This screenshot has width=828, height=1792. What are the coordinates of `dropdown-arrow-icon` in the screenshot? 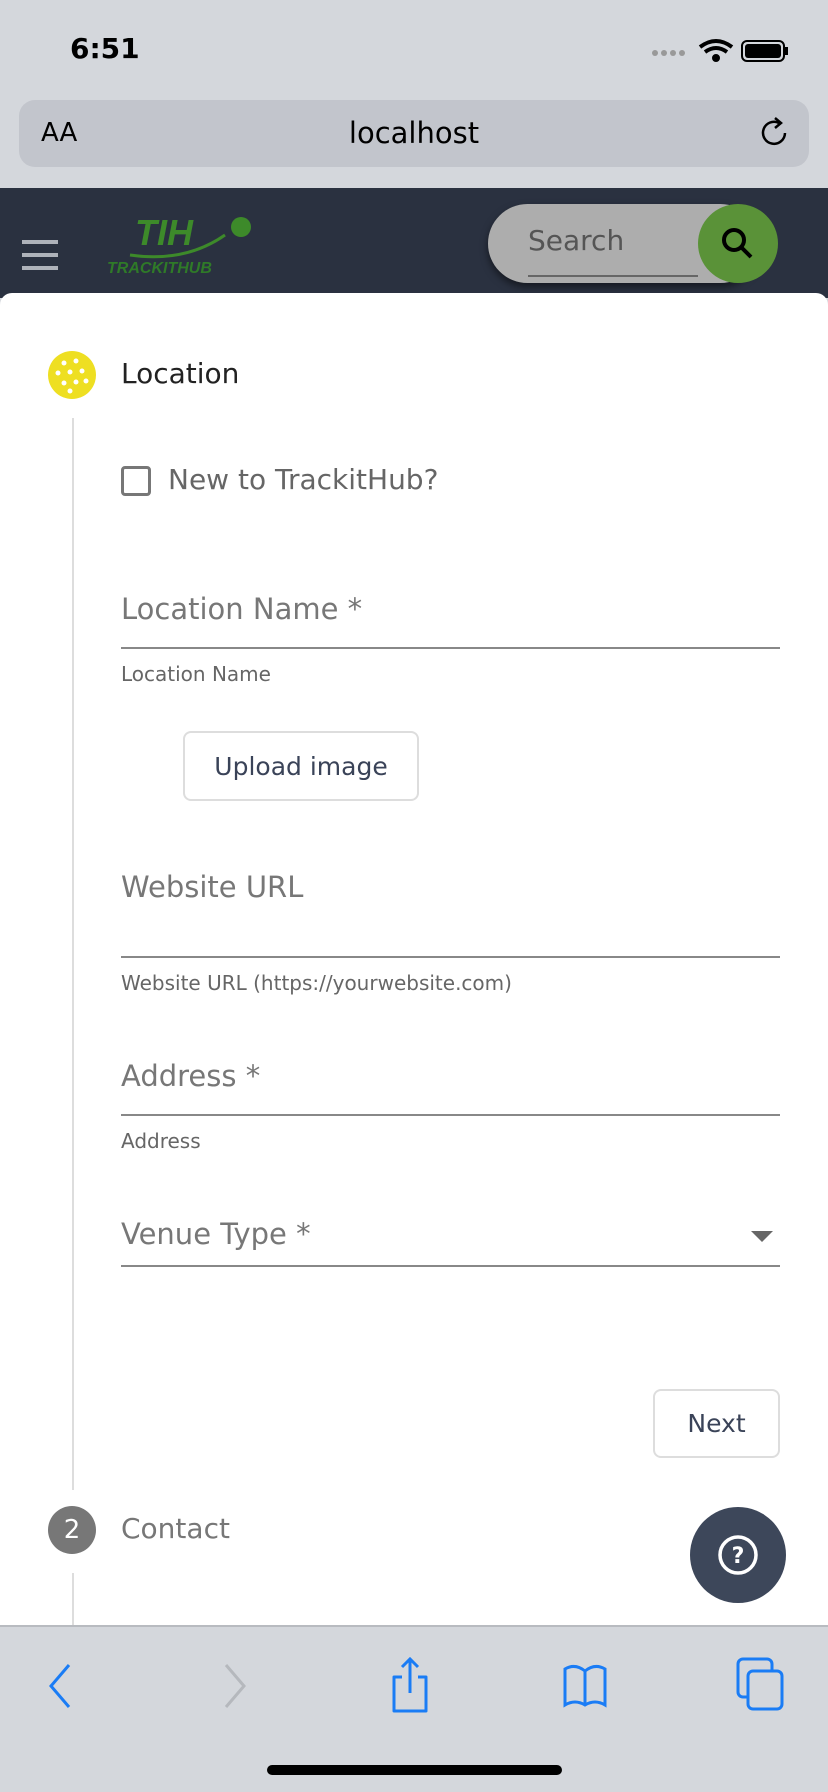 It's located at (762, 1236).